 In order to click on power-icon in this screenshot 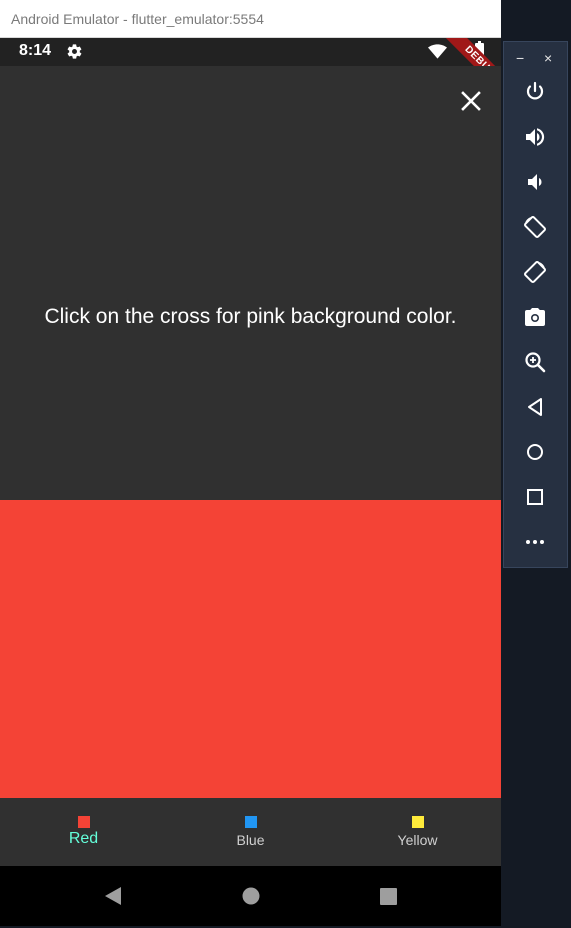, I will do `click(535, 92)`.